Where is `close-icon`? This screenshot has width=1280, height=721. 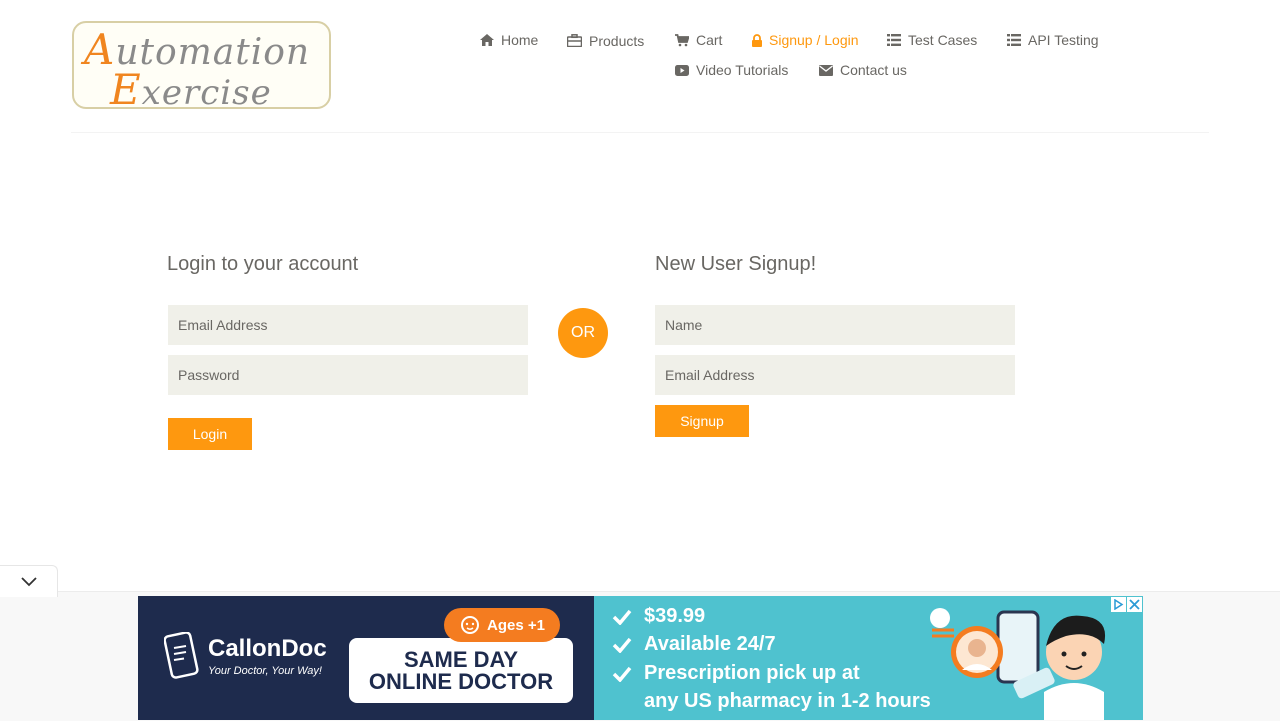 close-icon is located at coordinates (1134, 604).